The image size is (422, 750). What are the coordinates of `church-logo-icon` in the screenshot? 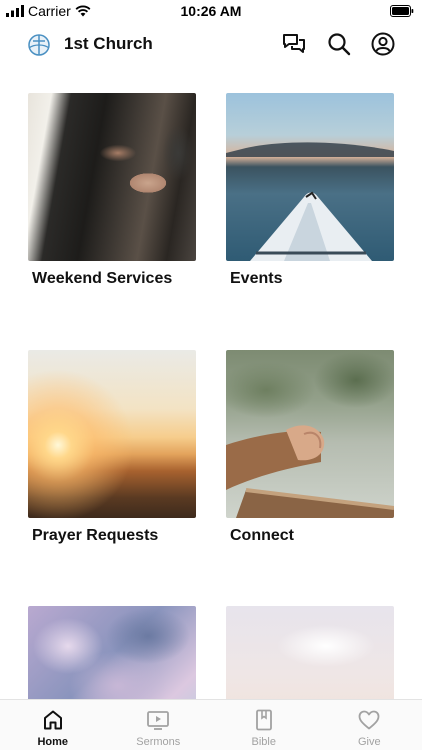 It's located at (39, 45).